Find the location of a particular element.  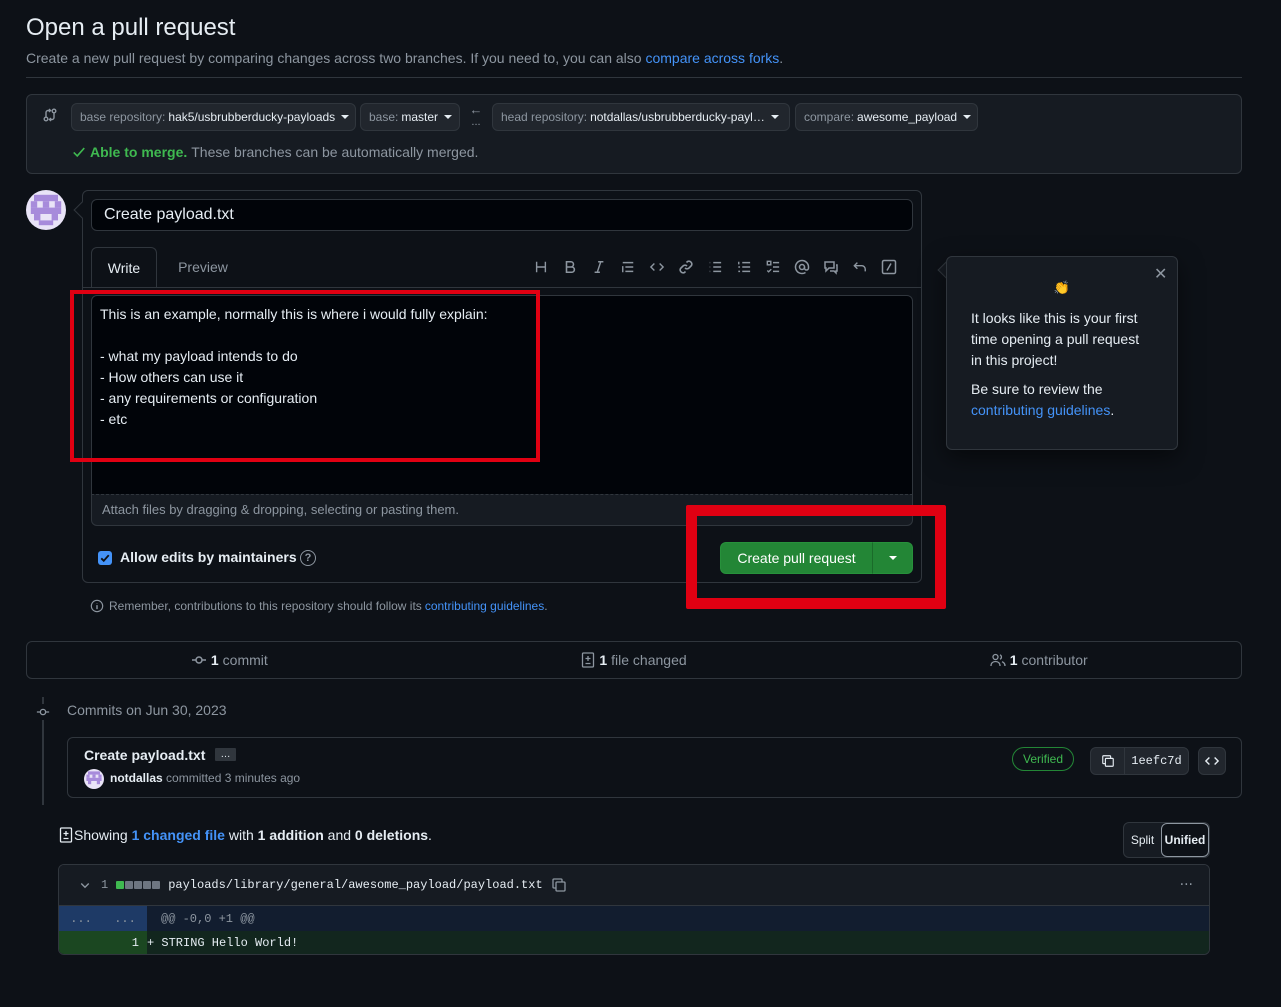

markdown-toolbar is located at coordinates (715, 267).